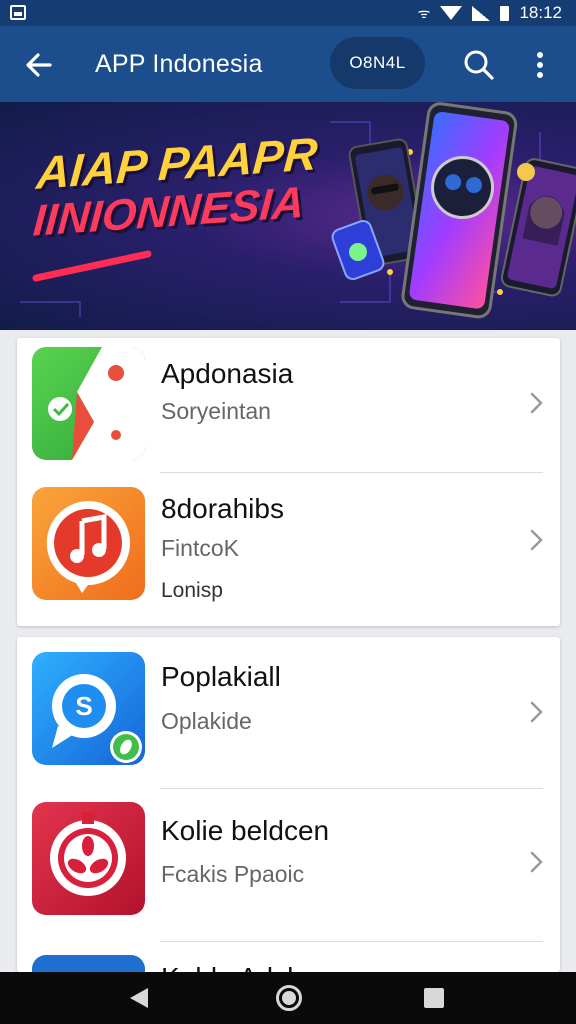 This screenshot has width=576, height=1024. Describe the element at coordinates (505, 13) in the screenshot. I see `battery-icon` at that location.